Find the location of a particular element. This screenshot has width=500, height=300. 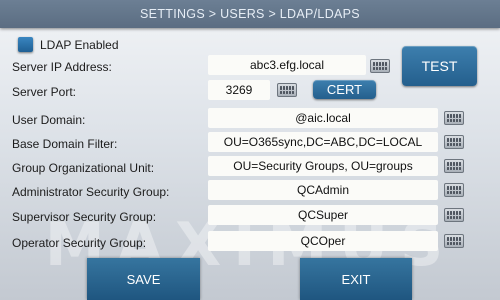

supervisor-group-label: Supervisor Security Group: is located at coordinates (84, 217).